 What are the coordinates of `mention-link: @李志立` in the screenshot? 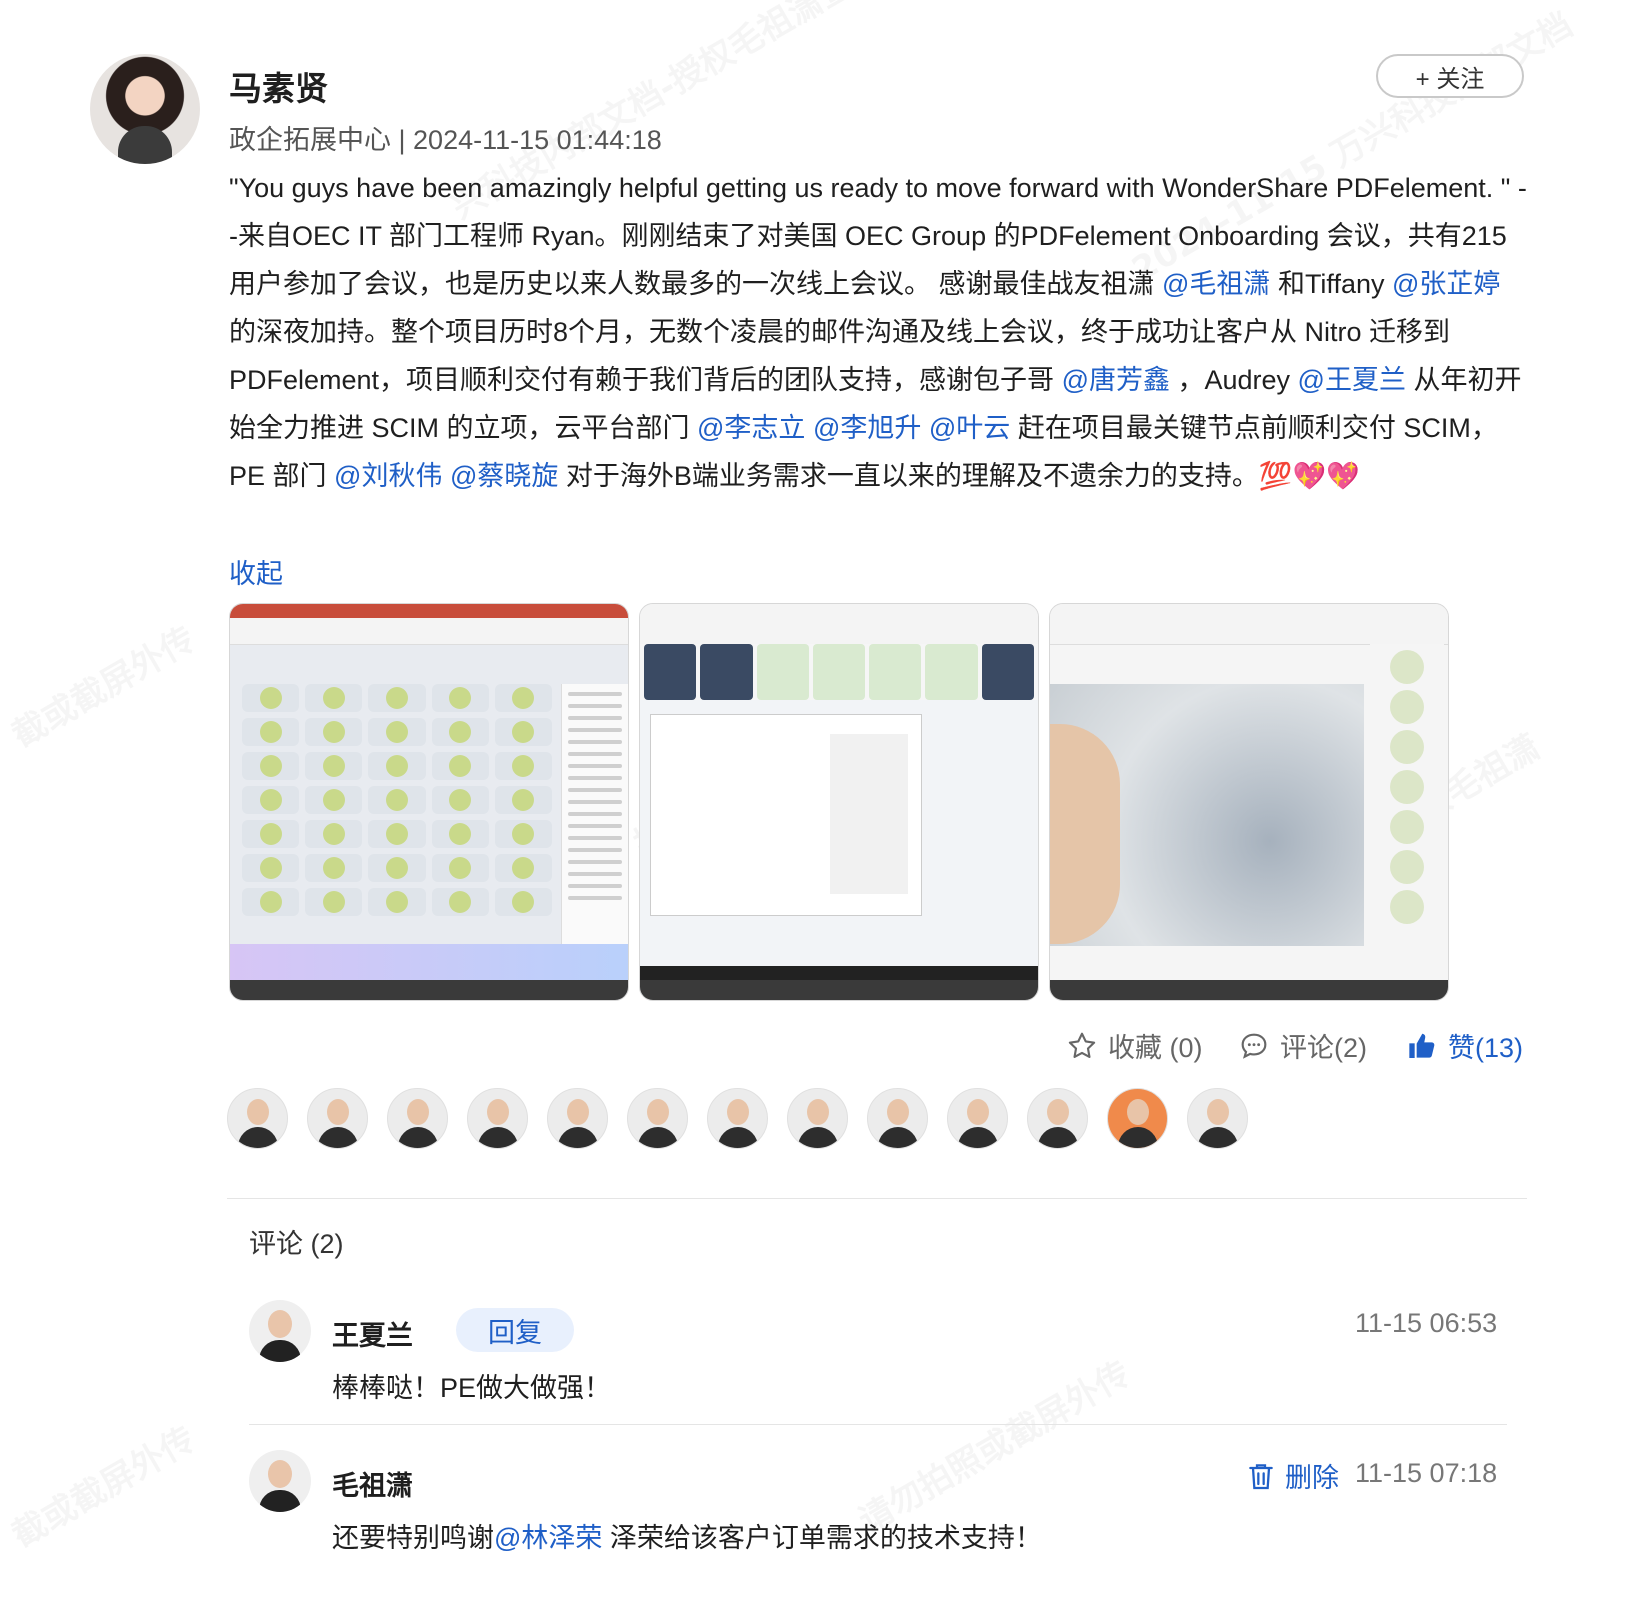 It's located at (751, 428).